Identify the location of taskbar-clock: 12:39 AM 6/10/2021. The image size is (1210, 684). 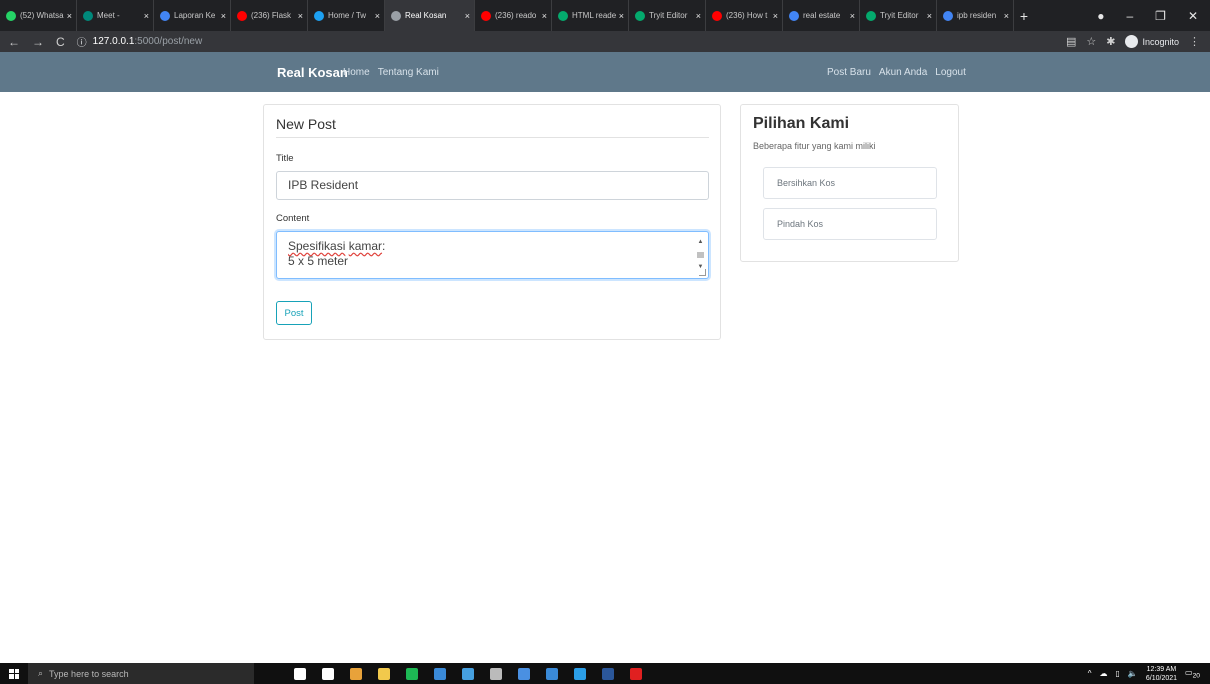
(1161, 674).